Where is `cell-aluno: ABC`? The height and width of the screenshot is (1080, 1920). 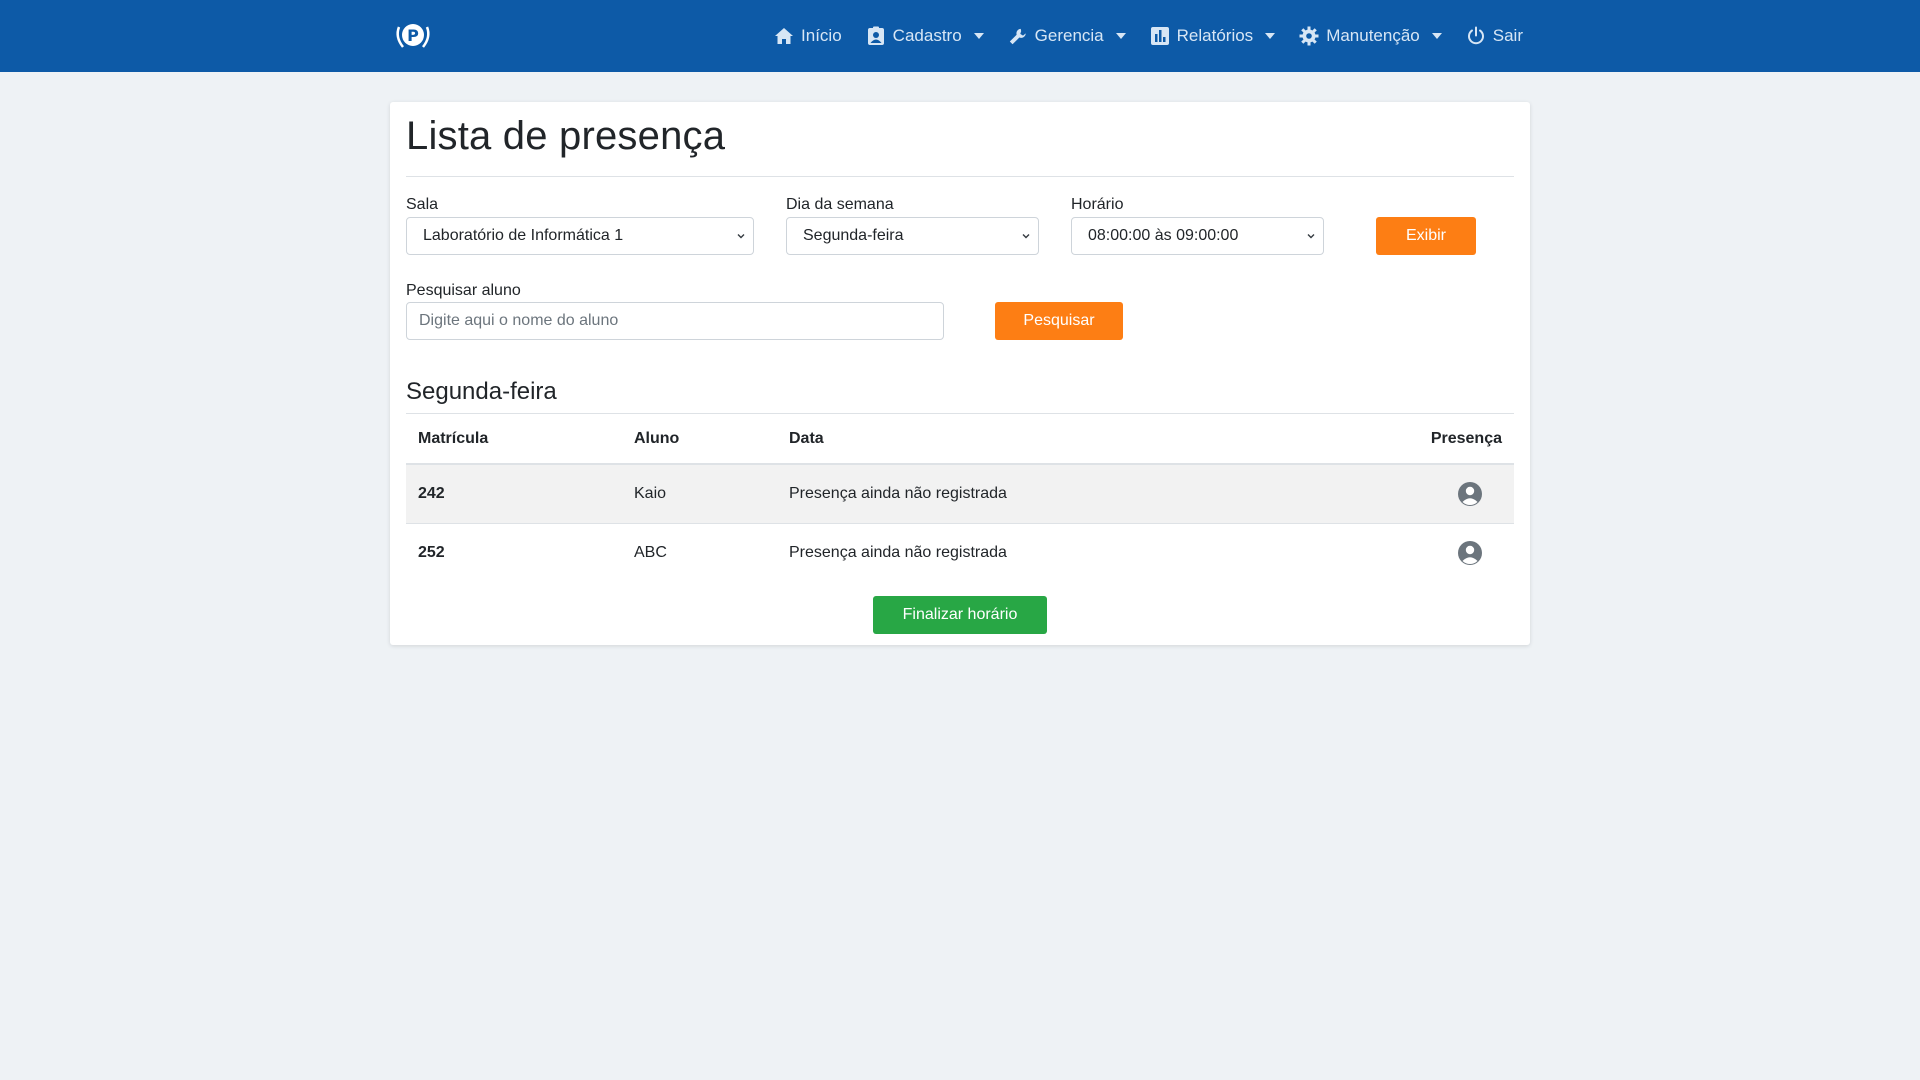 cell-aluno: ABC is located at coordinates (650, 552).